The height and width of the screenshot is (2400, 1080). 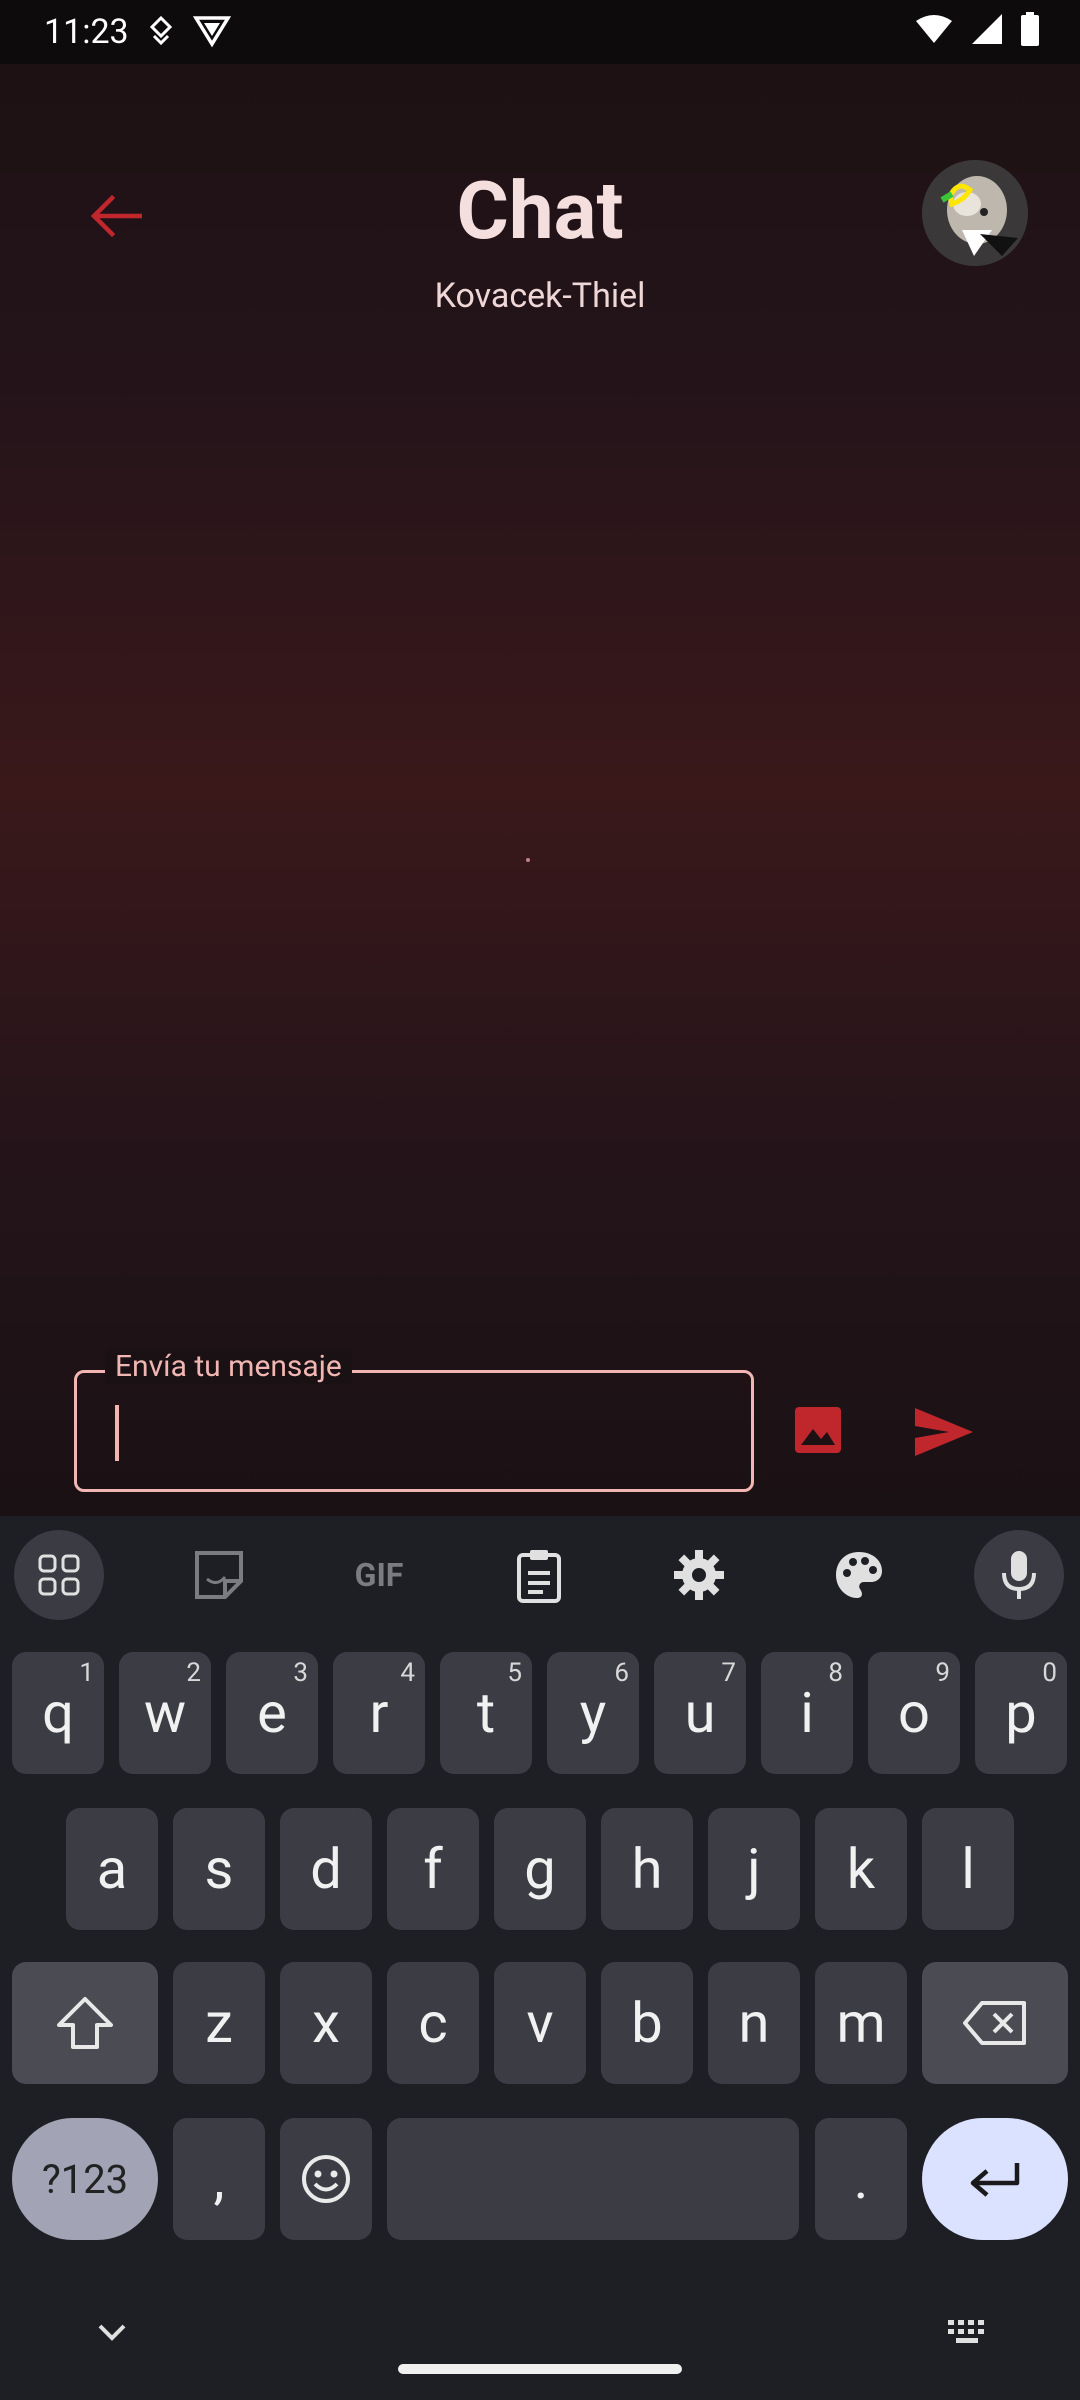 What do you see at coordinates (621, 1673) in the screenshot?
I see `key-hint: 6` at bounding box center [621, 1673].